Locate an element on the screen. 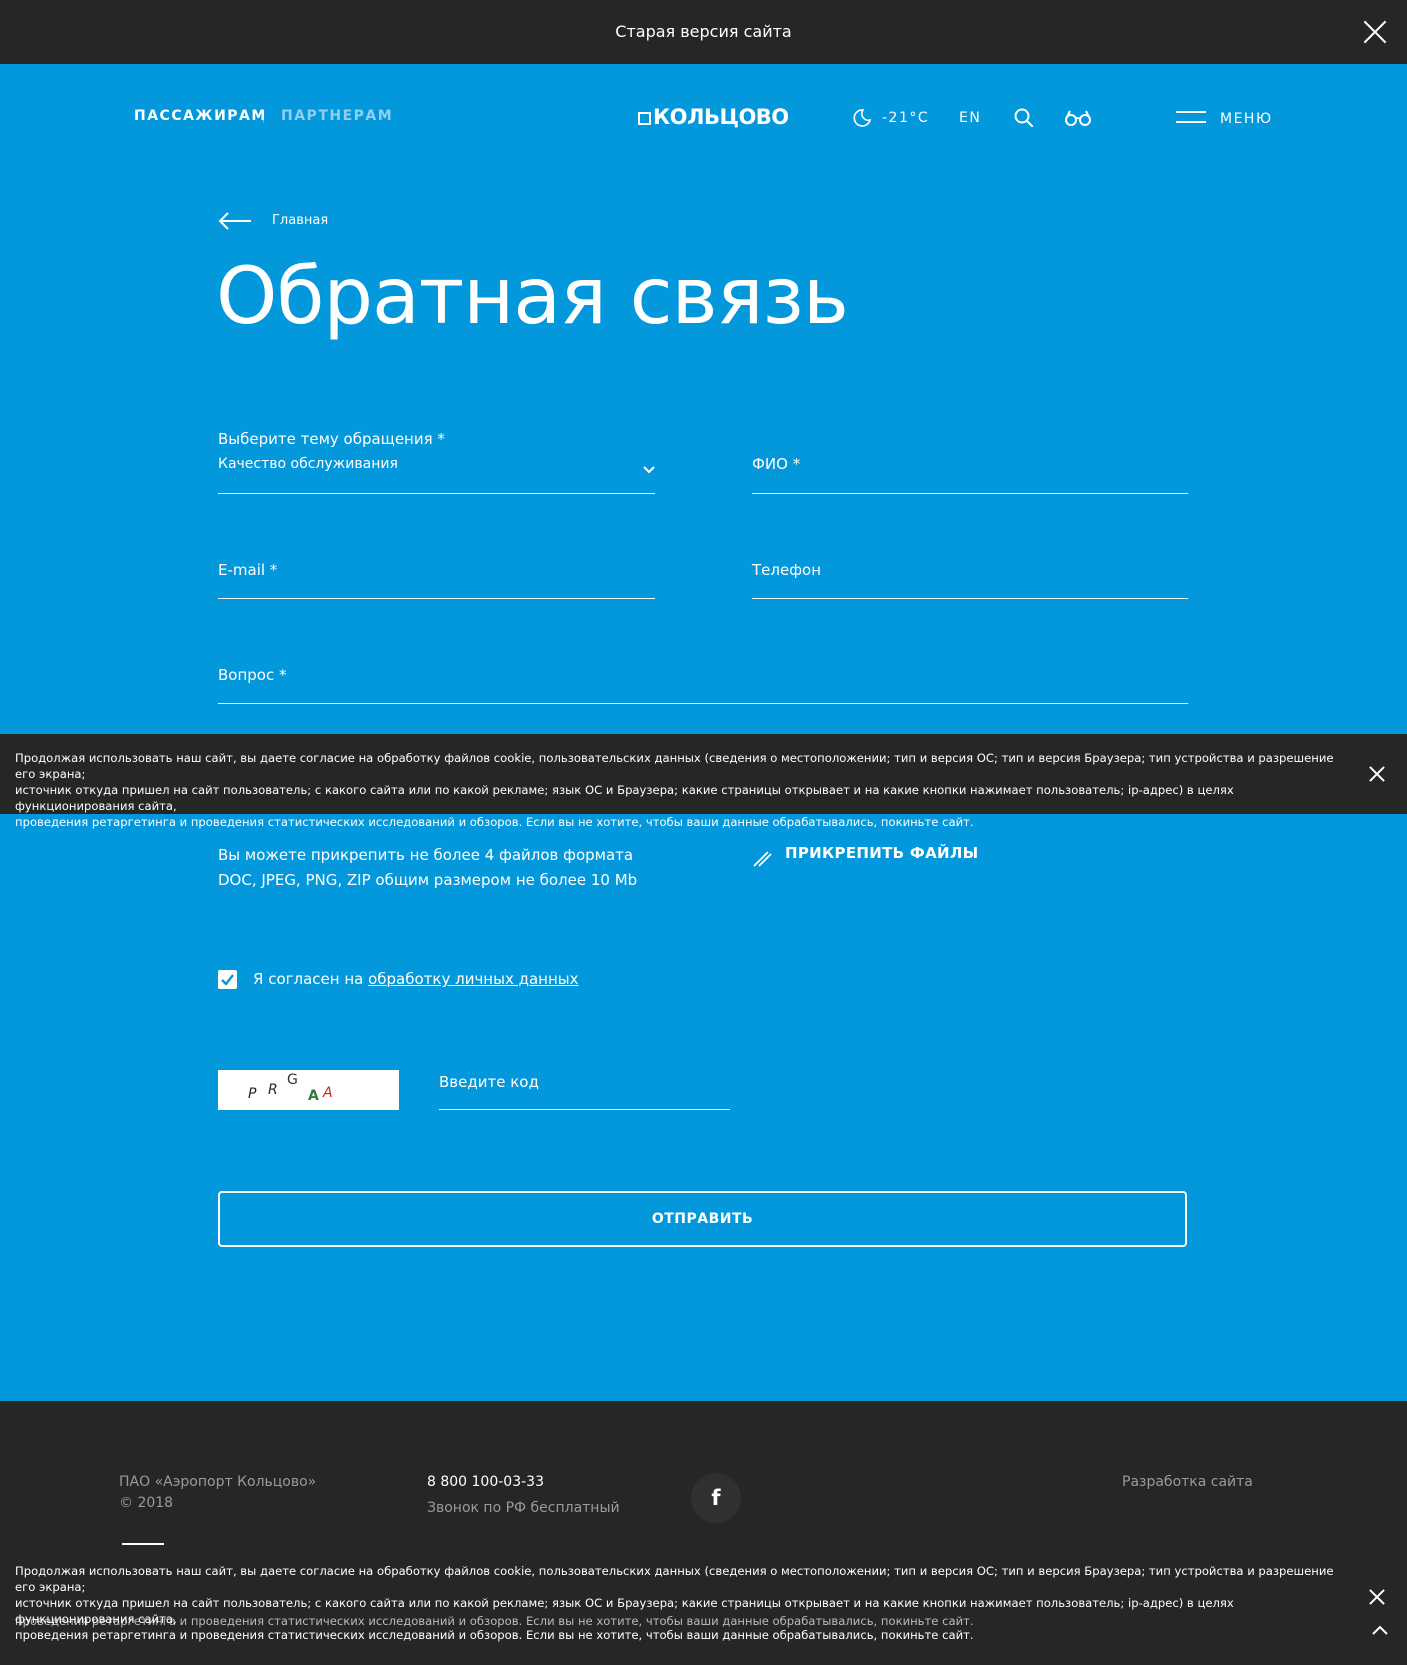 This screenshot has width=1407, height=1665. paperclip-icon is located at coordinates (762, 858).